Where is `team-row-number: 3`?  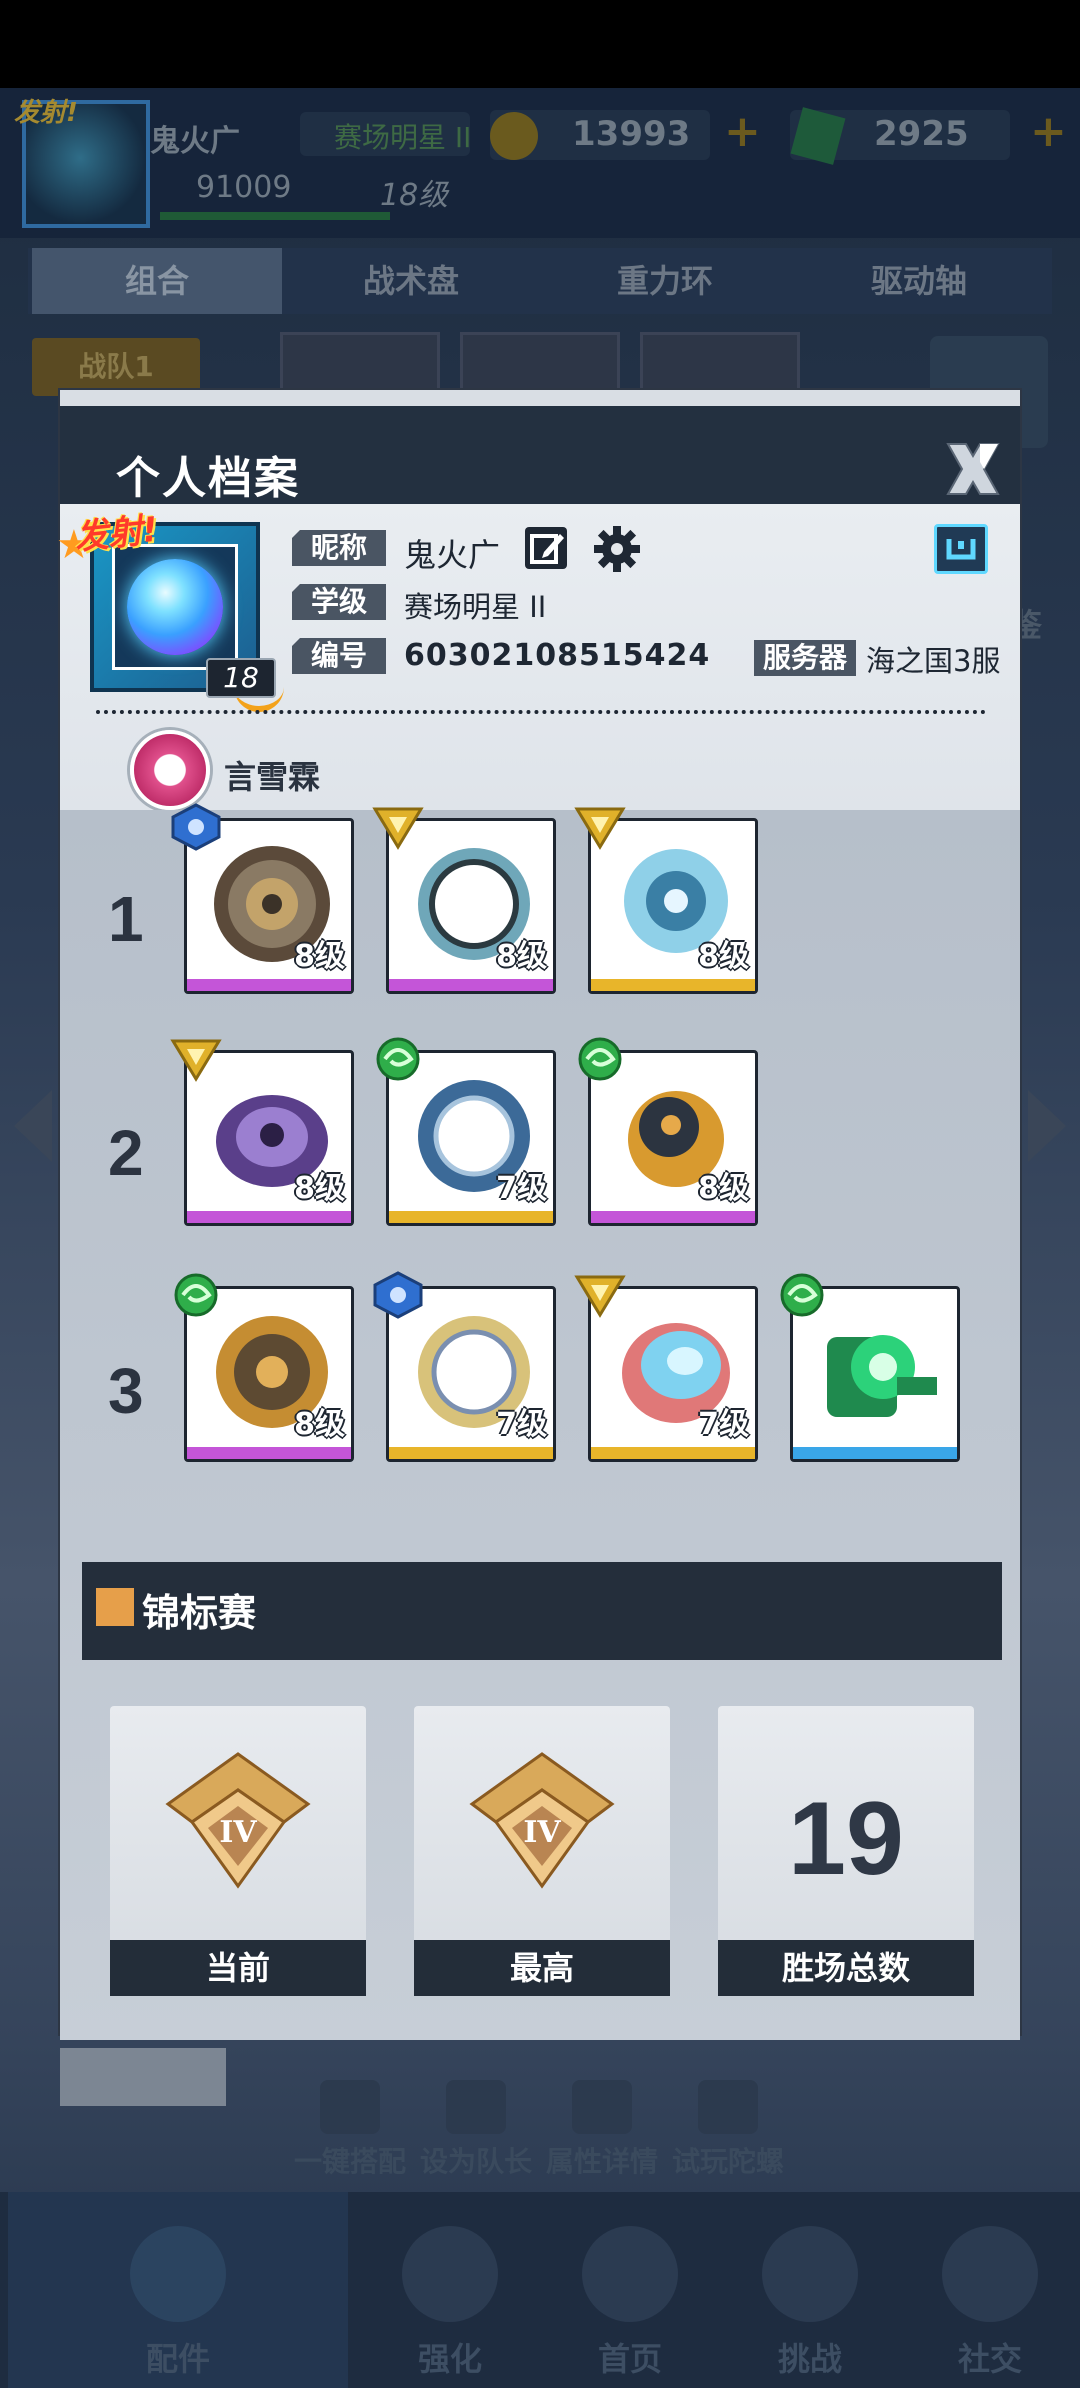 team-row-number: 3 is located at coordinates (126, 1391).